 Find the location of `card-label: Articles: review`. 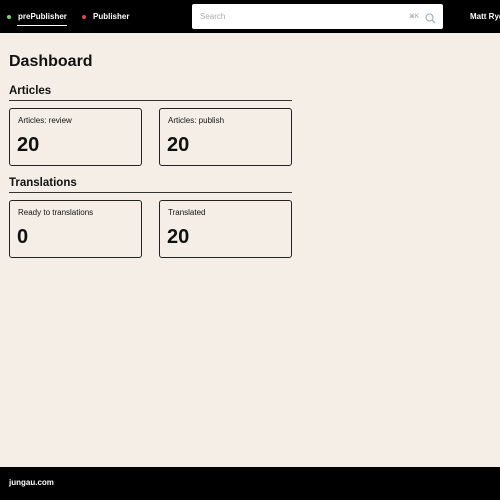

card-label: Articles: review is located at coordinates (45, 120).